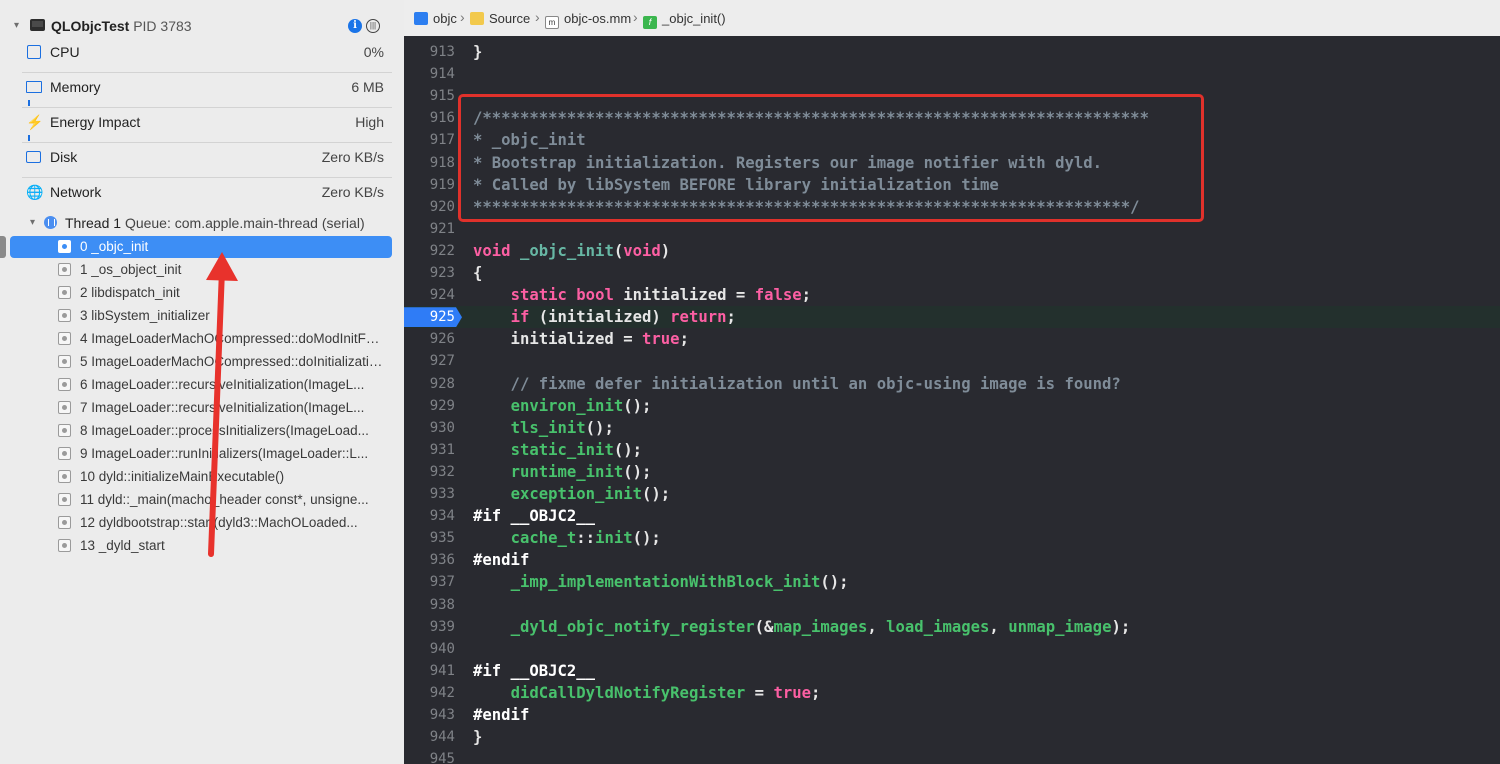 Image resolution: width=1500 pixels, height=764 pixels. I want to click on line-number: 918, so click(429, 163).